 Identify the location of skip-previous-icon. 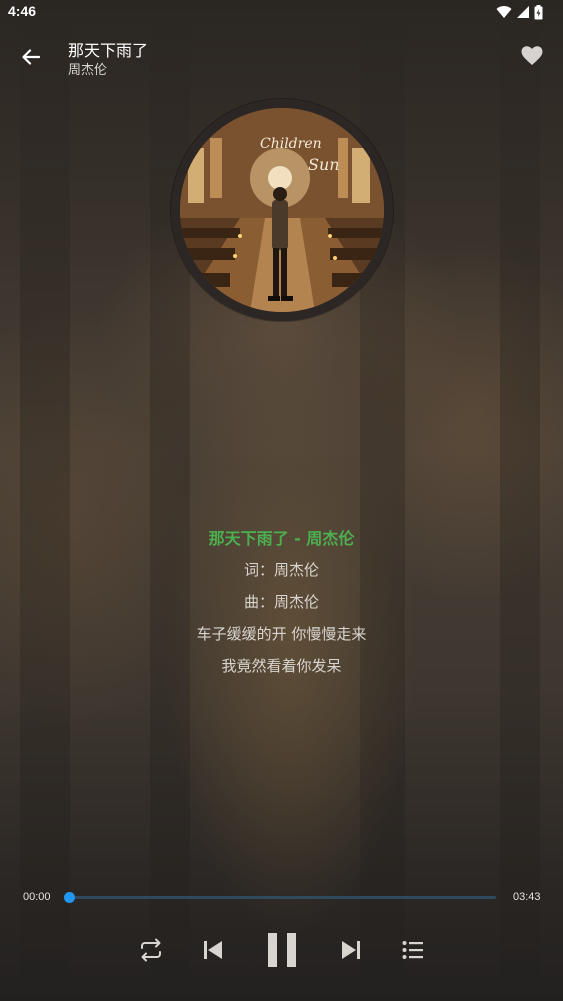
(213, 950).